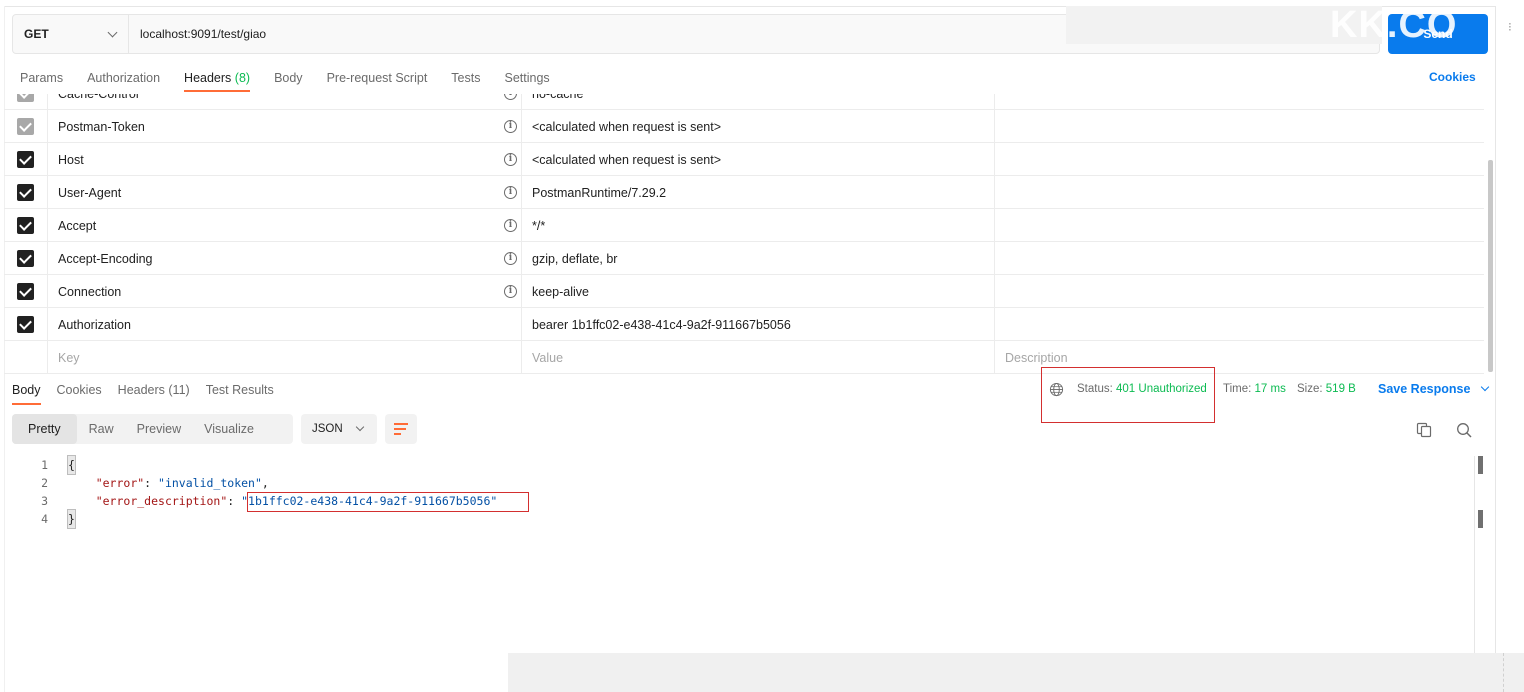 The height and width of the screenshot is (692, 1524). What do you see at coordinates (1239, 357) in the screenshot?
I see `description-input: Description` at bounding box center [1239, 357].